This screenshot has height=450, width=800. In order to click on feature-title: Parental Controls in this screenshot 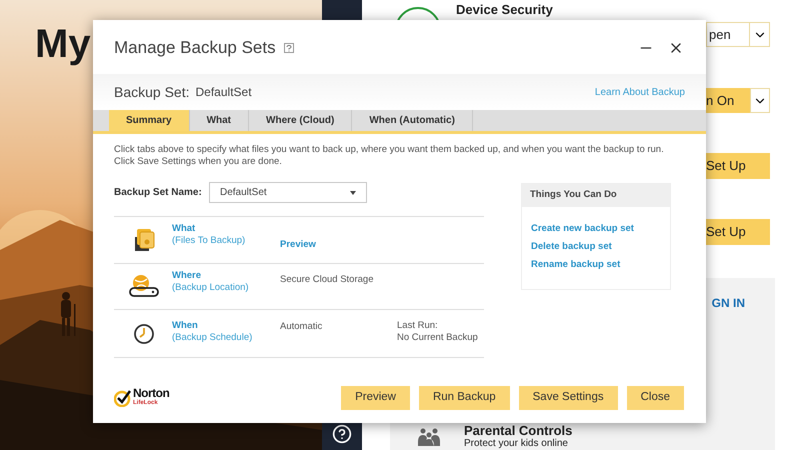, I will do `click(518, 431)`.